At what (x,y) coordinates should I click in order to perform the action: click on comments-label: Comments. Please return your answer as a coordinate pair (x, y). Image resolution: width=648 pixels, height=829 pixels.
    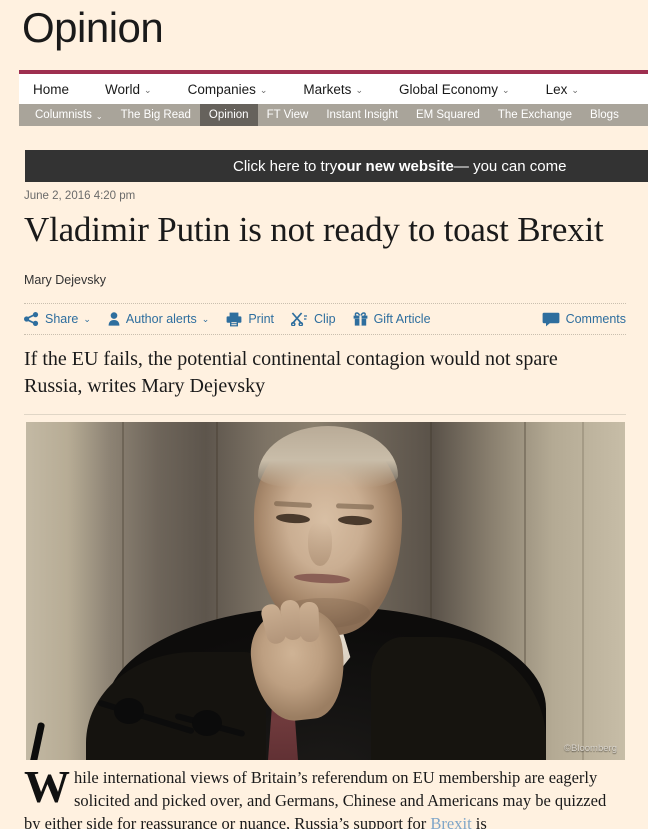
    Looking at the image, I should click on (595, 319).